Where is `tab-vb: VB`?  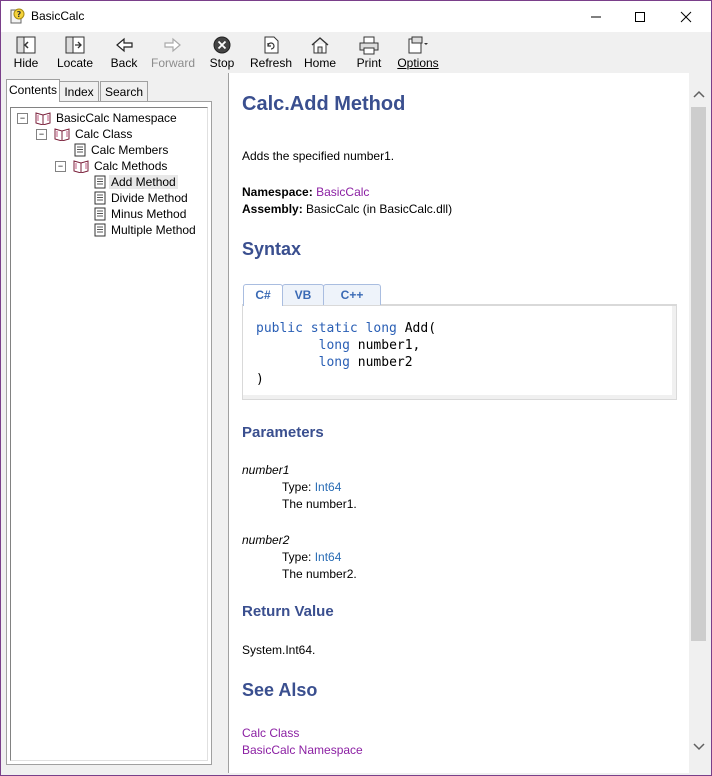 tab-vb: VB is located at coordinates (303, 294).